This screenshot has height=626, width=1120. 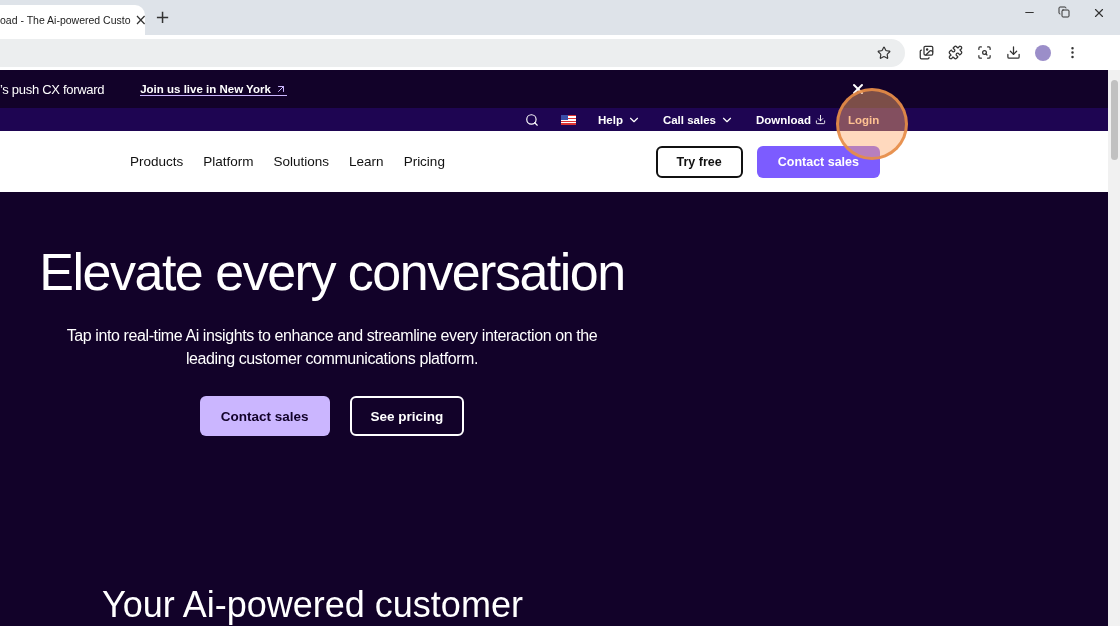 I want to click on hero-subtitle: Tap into real-time Ai insights to enhance and streamline every interaction on the leading customer communications platform., so click(x=332, y=347).